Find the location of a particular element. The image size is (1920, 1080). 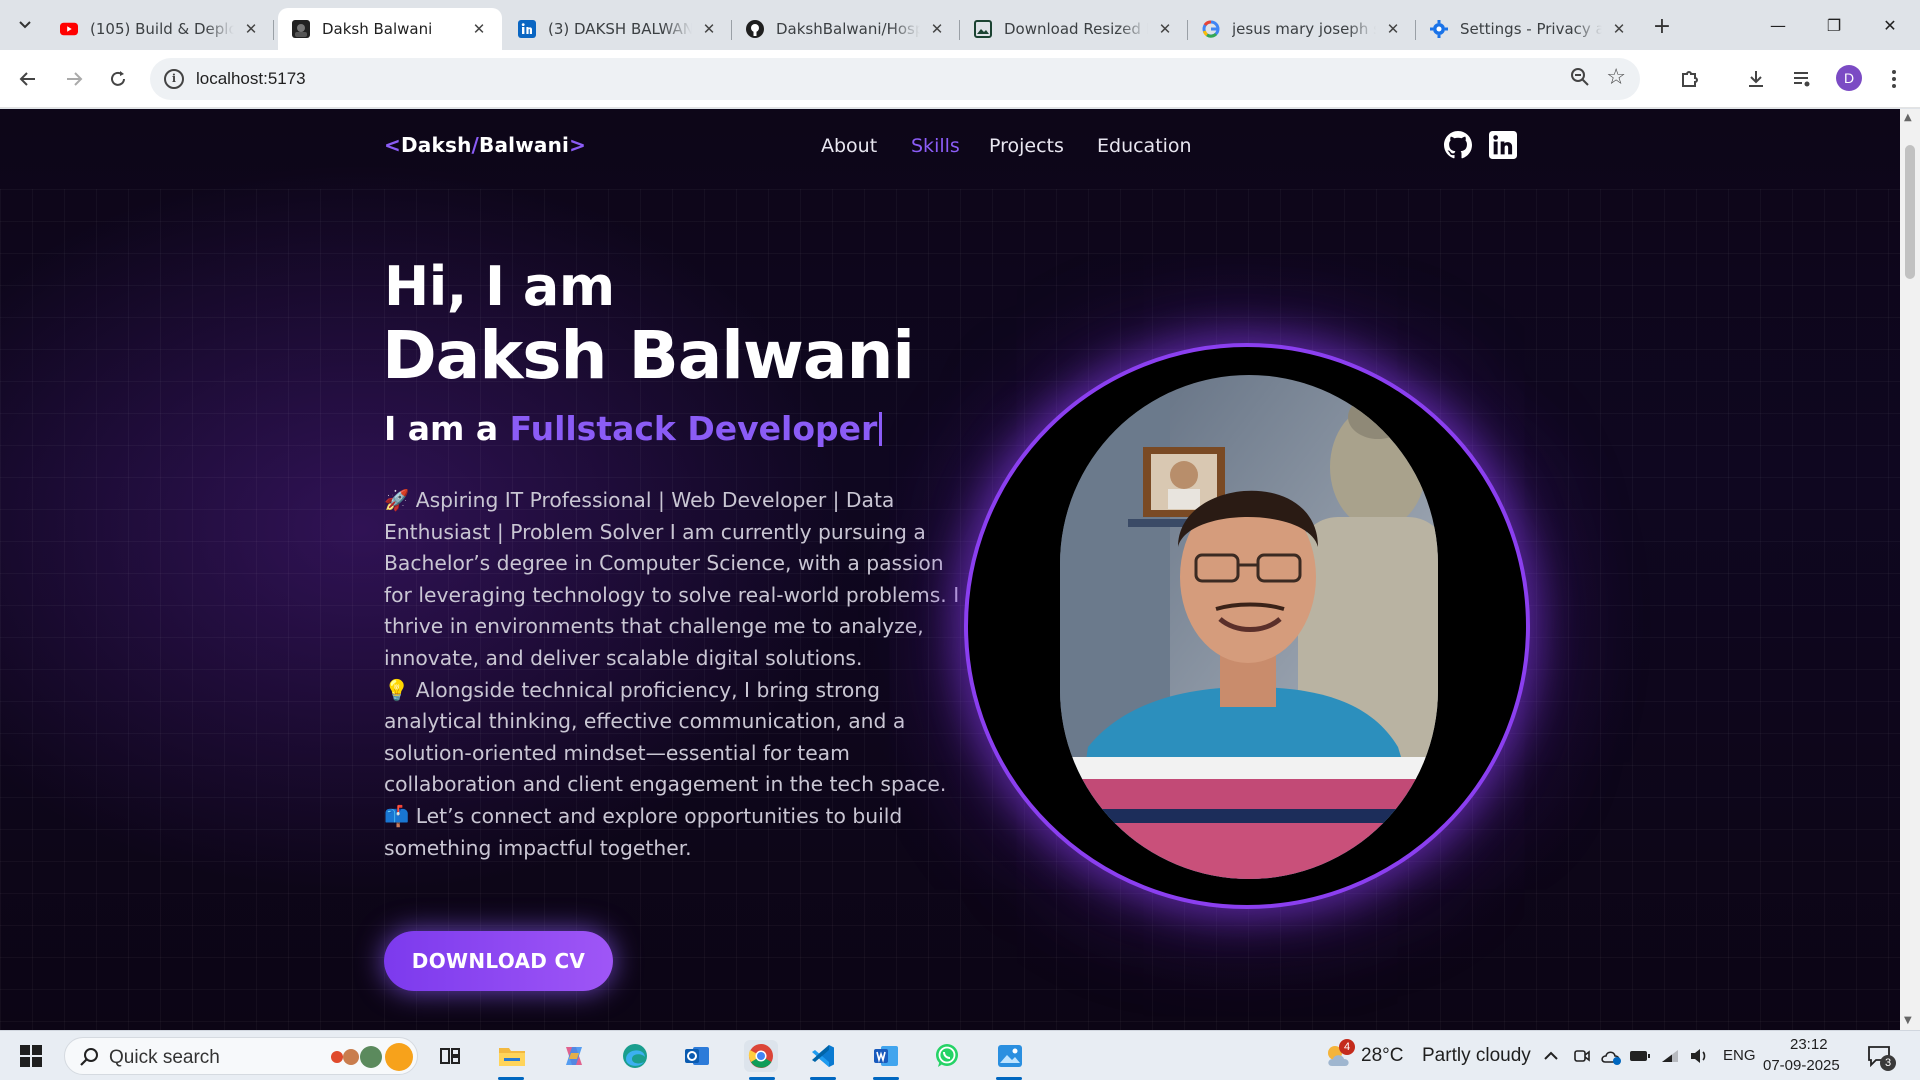

scroll-down-icon: ▼ is located at coordinates (1908, 1020).